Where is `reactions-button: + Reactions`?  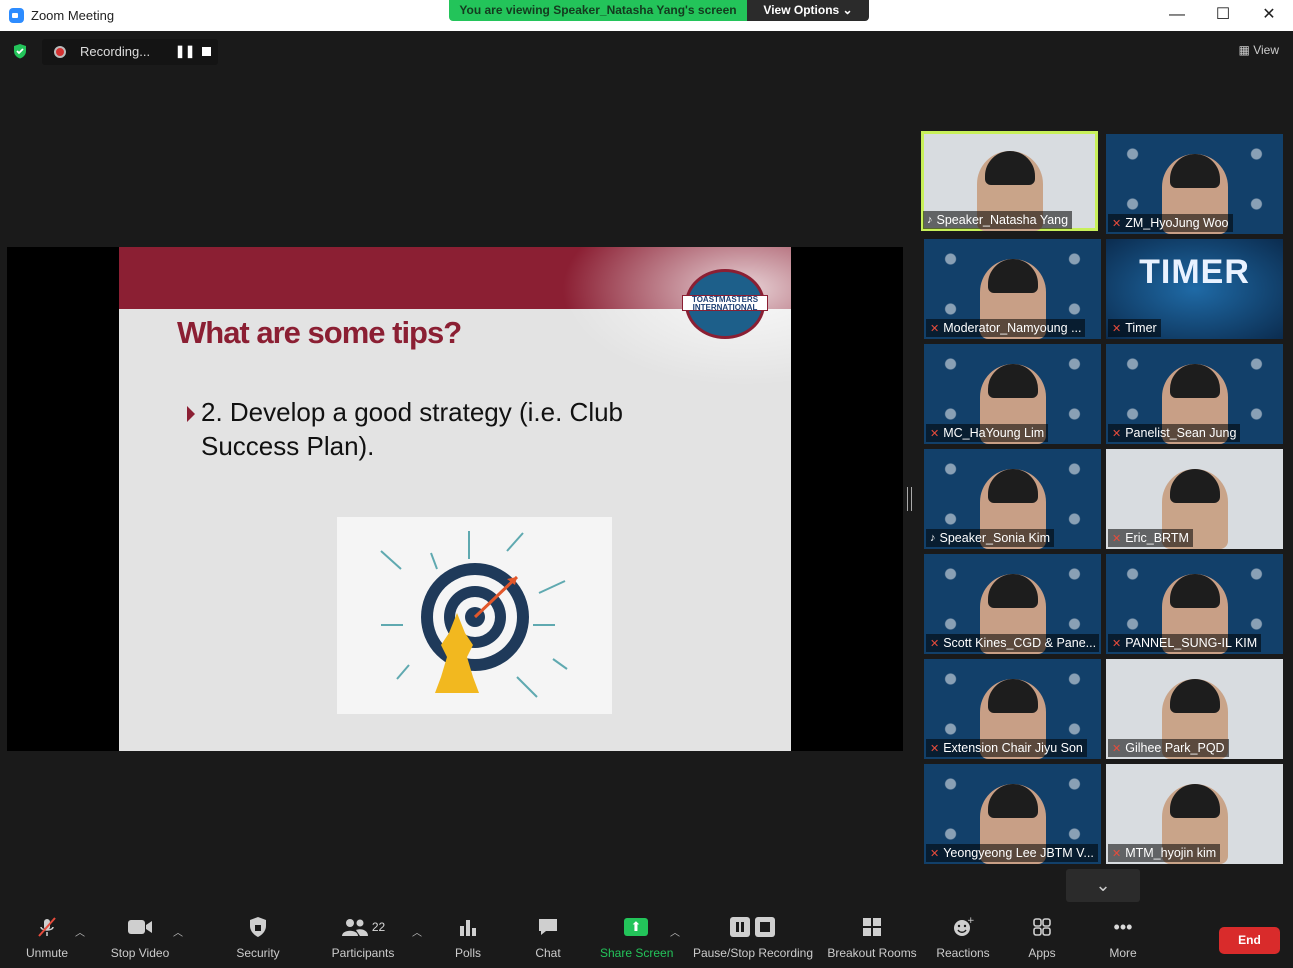 reactions-button: + Reactions is located at coordinates (963, 937).